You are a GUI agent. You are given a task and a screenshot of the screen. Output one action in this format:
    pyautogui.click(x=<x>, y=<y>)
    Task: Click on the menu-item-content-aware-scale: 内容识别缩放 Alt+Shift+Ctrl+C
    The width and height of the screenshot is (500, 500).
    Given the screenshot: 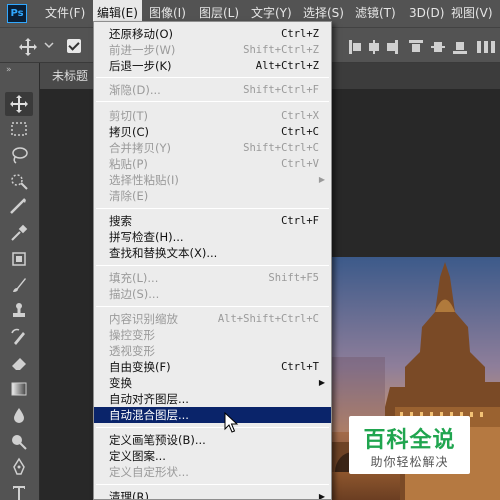 What is the action you would take?
    pyautogui.click(x=212, y=319)
    